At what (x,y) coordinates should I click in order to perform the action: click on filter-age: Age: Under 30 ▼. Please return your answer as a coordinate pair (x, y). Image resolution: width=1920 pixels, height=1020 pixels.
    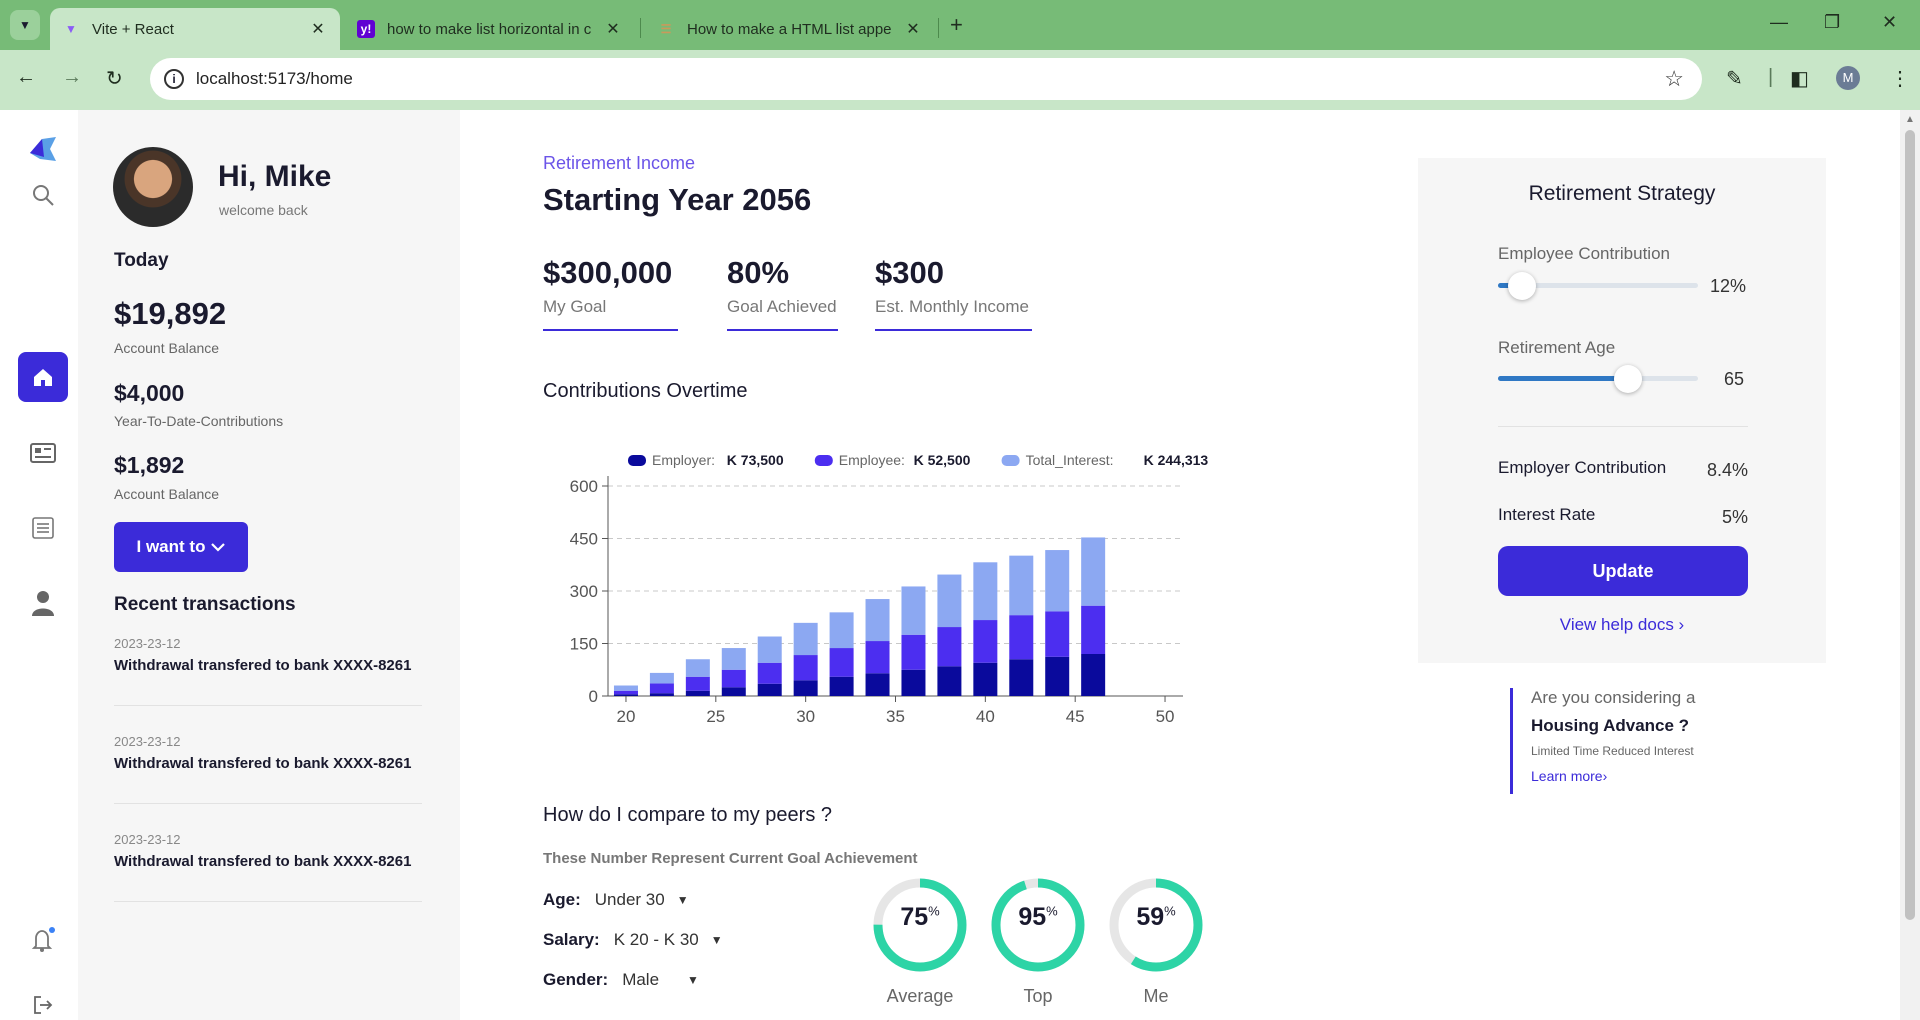
    Looking at the image, I should click on (616, 900).